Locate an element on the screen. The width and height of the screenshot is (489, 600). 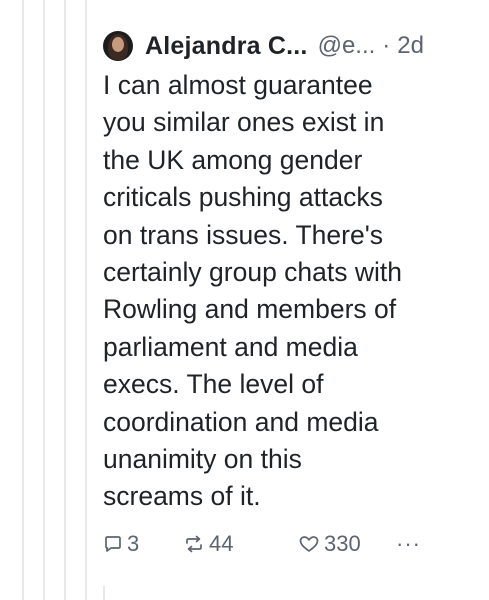
post-actions: 3 44 330 ··· is located at coordinates (289, 544).